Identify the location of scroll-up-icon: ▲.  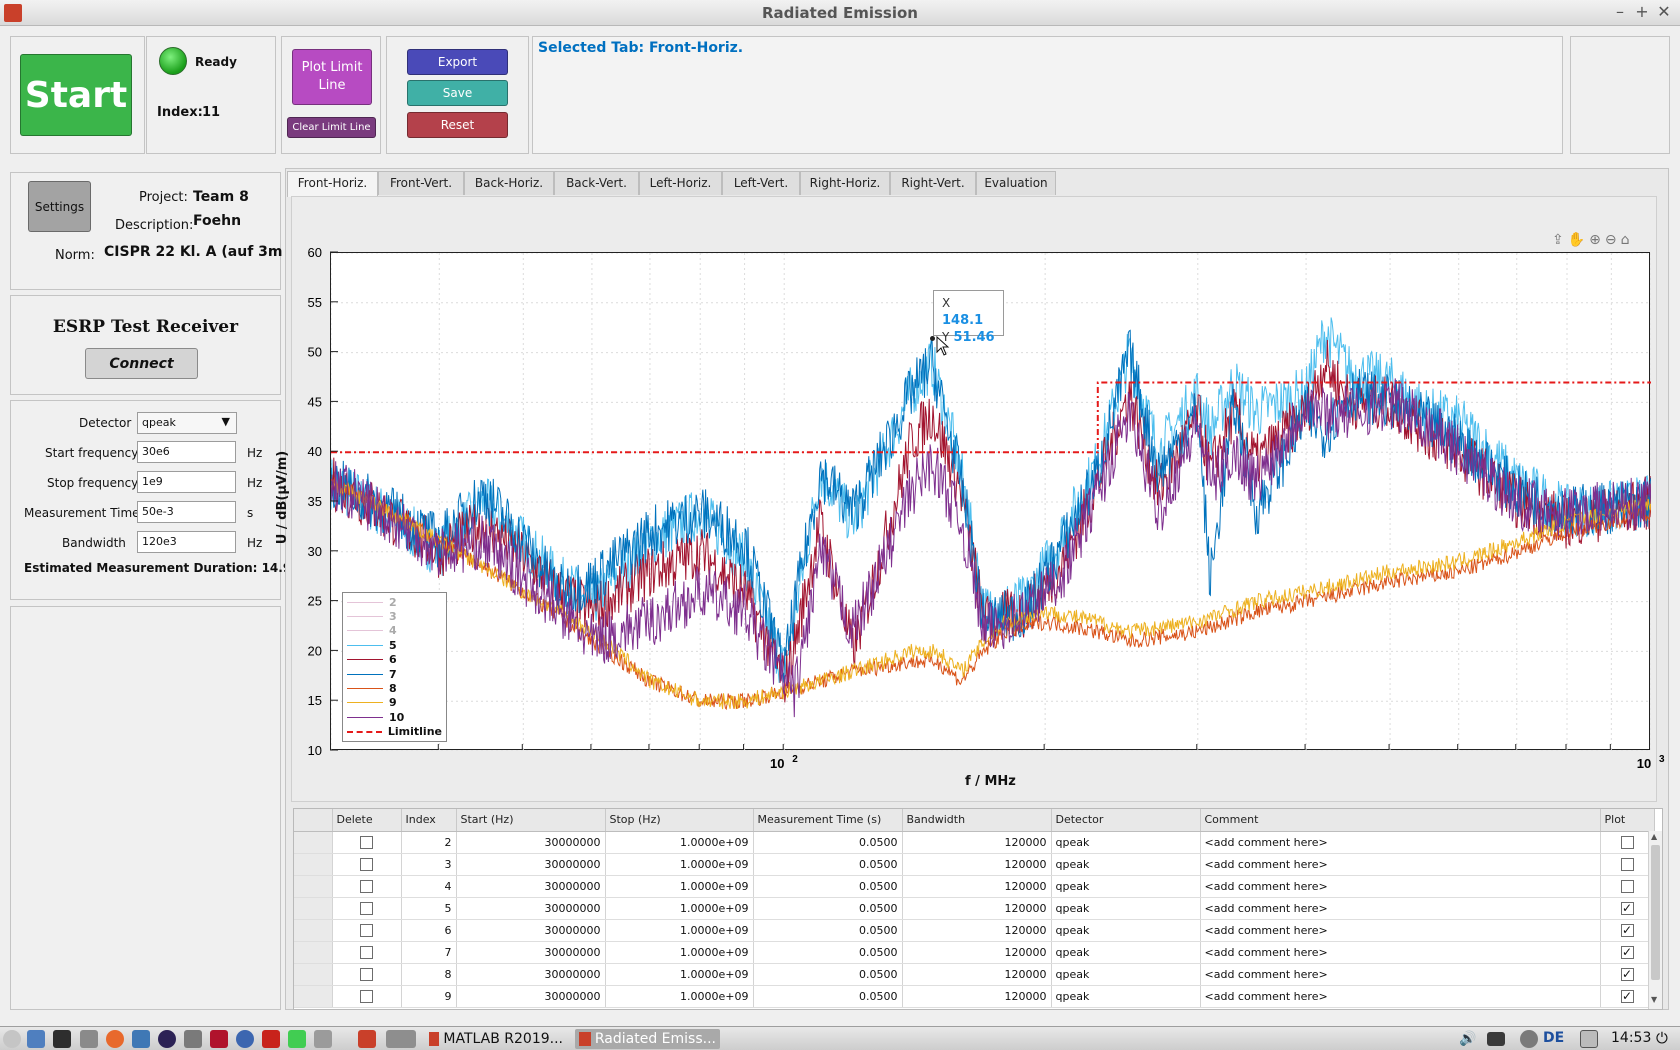
(1654, 836).